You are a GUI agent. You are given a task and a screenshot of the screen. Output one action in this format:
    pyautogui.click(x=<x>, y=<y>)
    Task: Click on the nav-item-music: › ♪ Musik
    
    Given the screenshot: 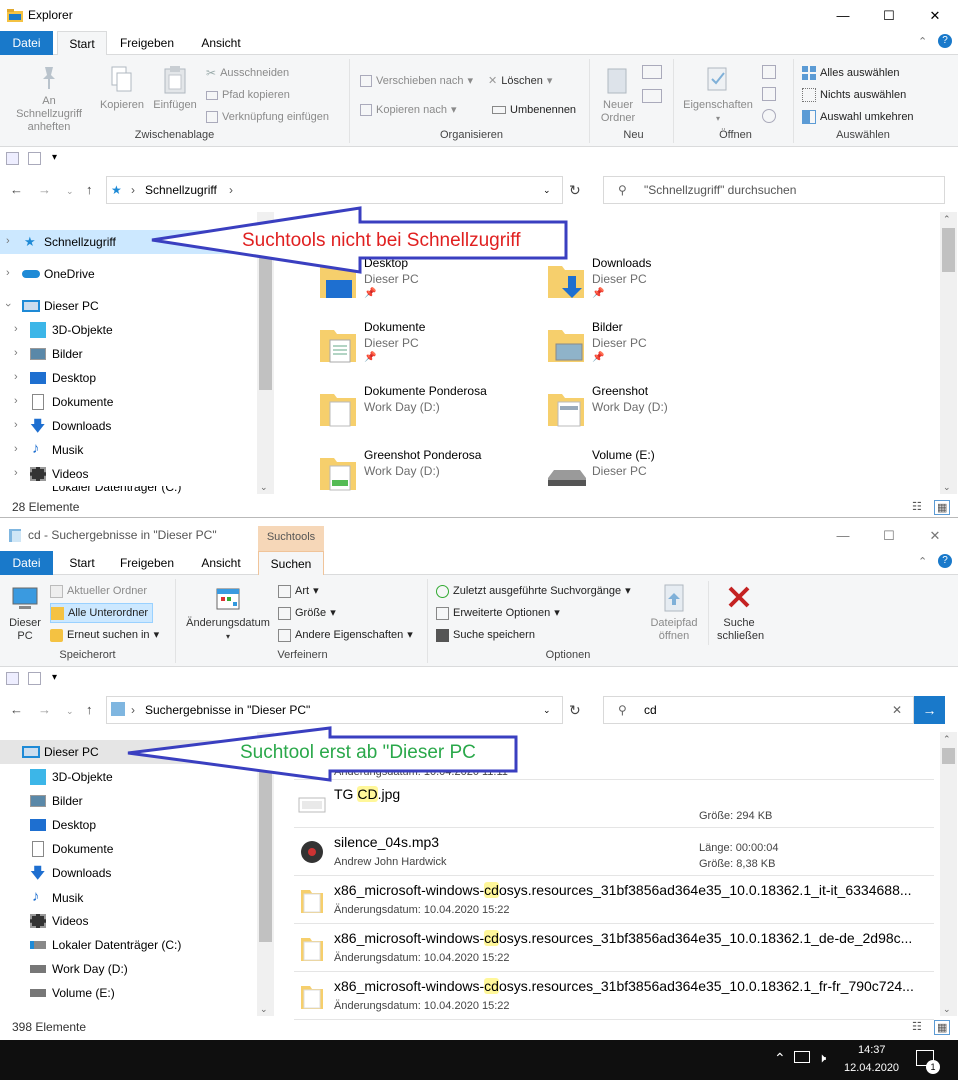 What is the action you would take?
    pyautogui.click(x=128, y=450)
    